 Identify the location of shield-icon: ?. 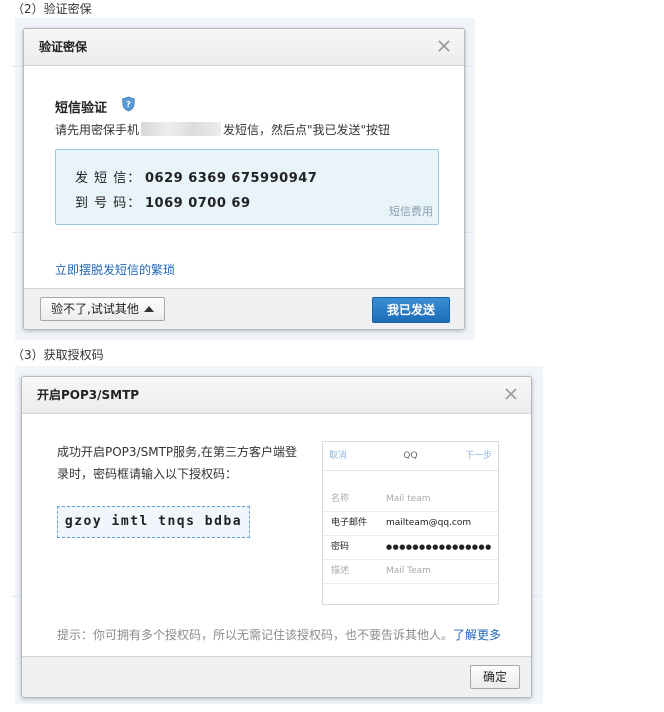
(128, 104).